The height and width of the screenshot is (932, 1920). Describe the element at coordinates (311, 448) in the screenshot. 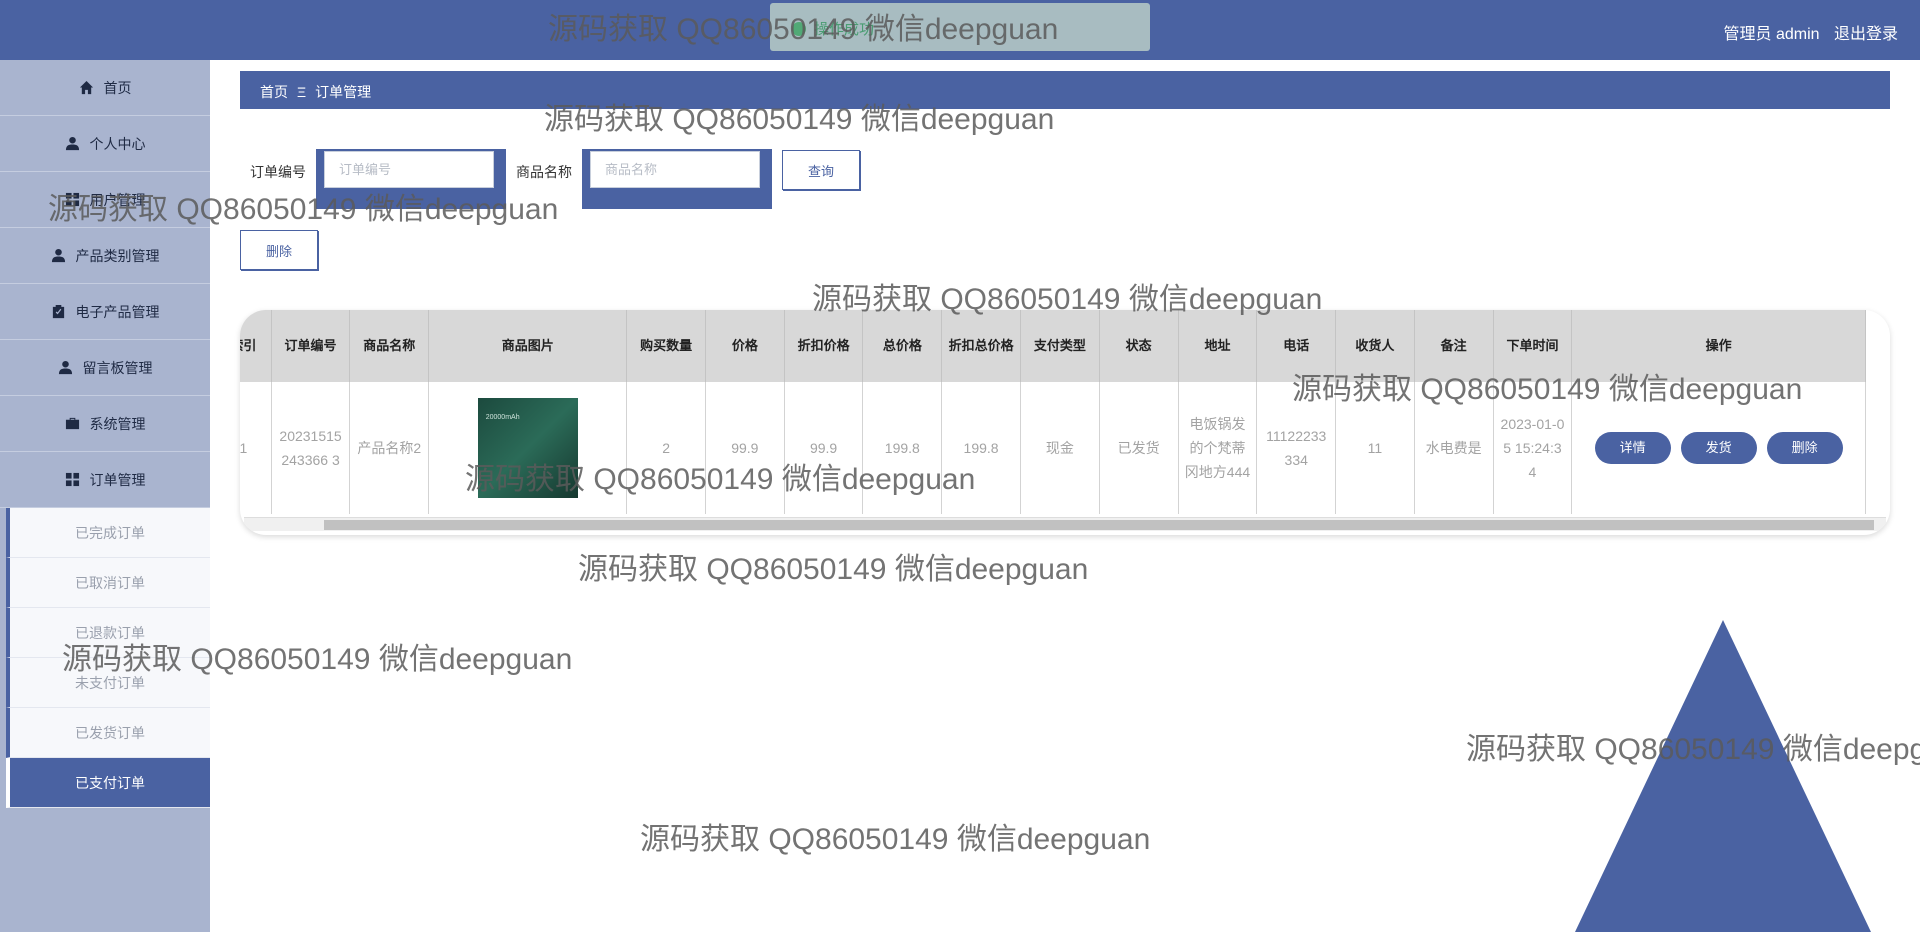

I see `cell-order-no: 20231515243366 3` at that location.